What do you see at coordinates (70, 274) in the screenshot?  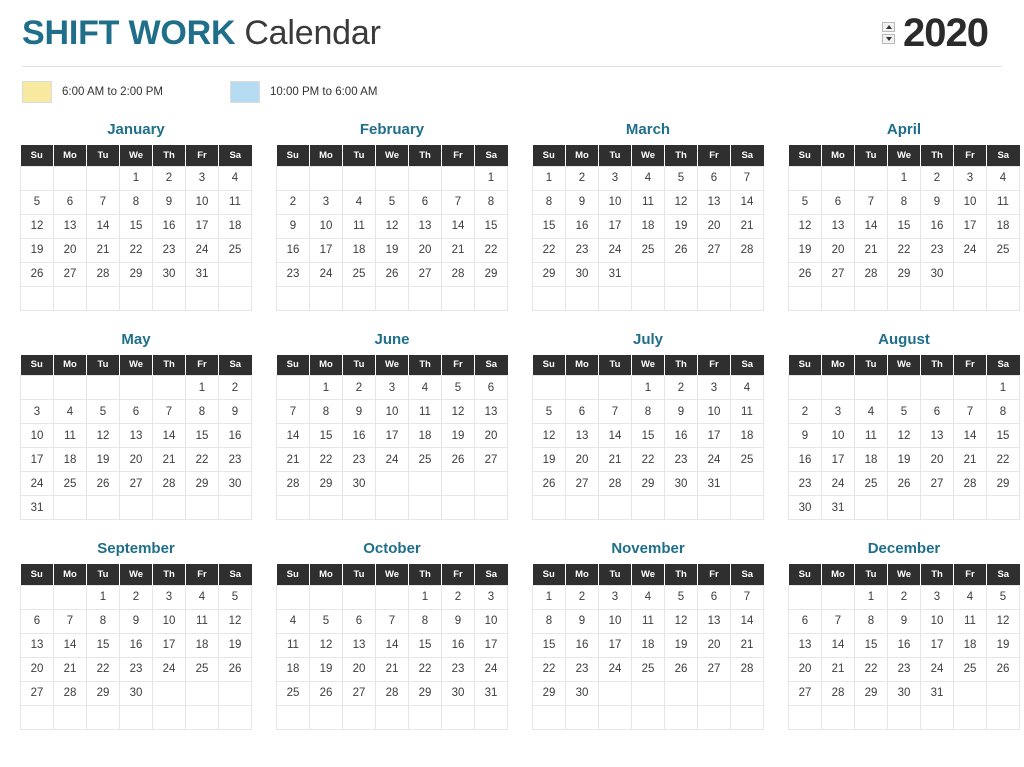 I see `day-cell-shift-b: 27` at bounding box center [70, 274].